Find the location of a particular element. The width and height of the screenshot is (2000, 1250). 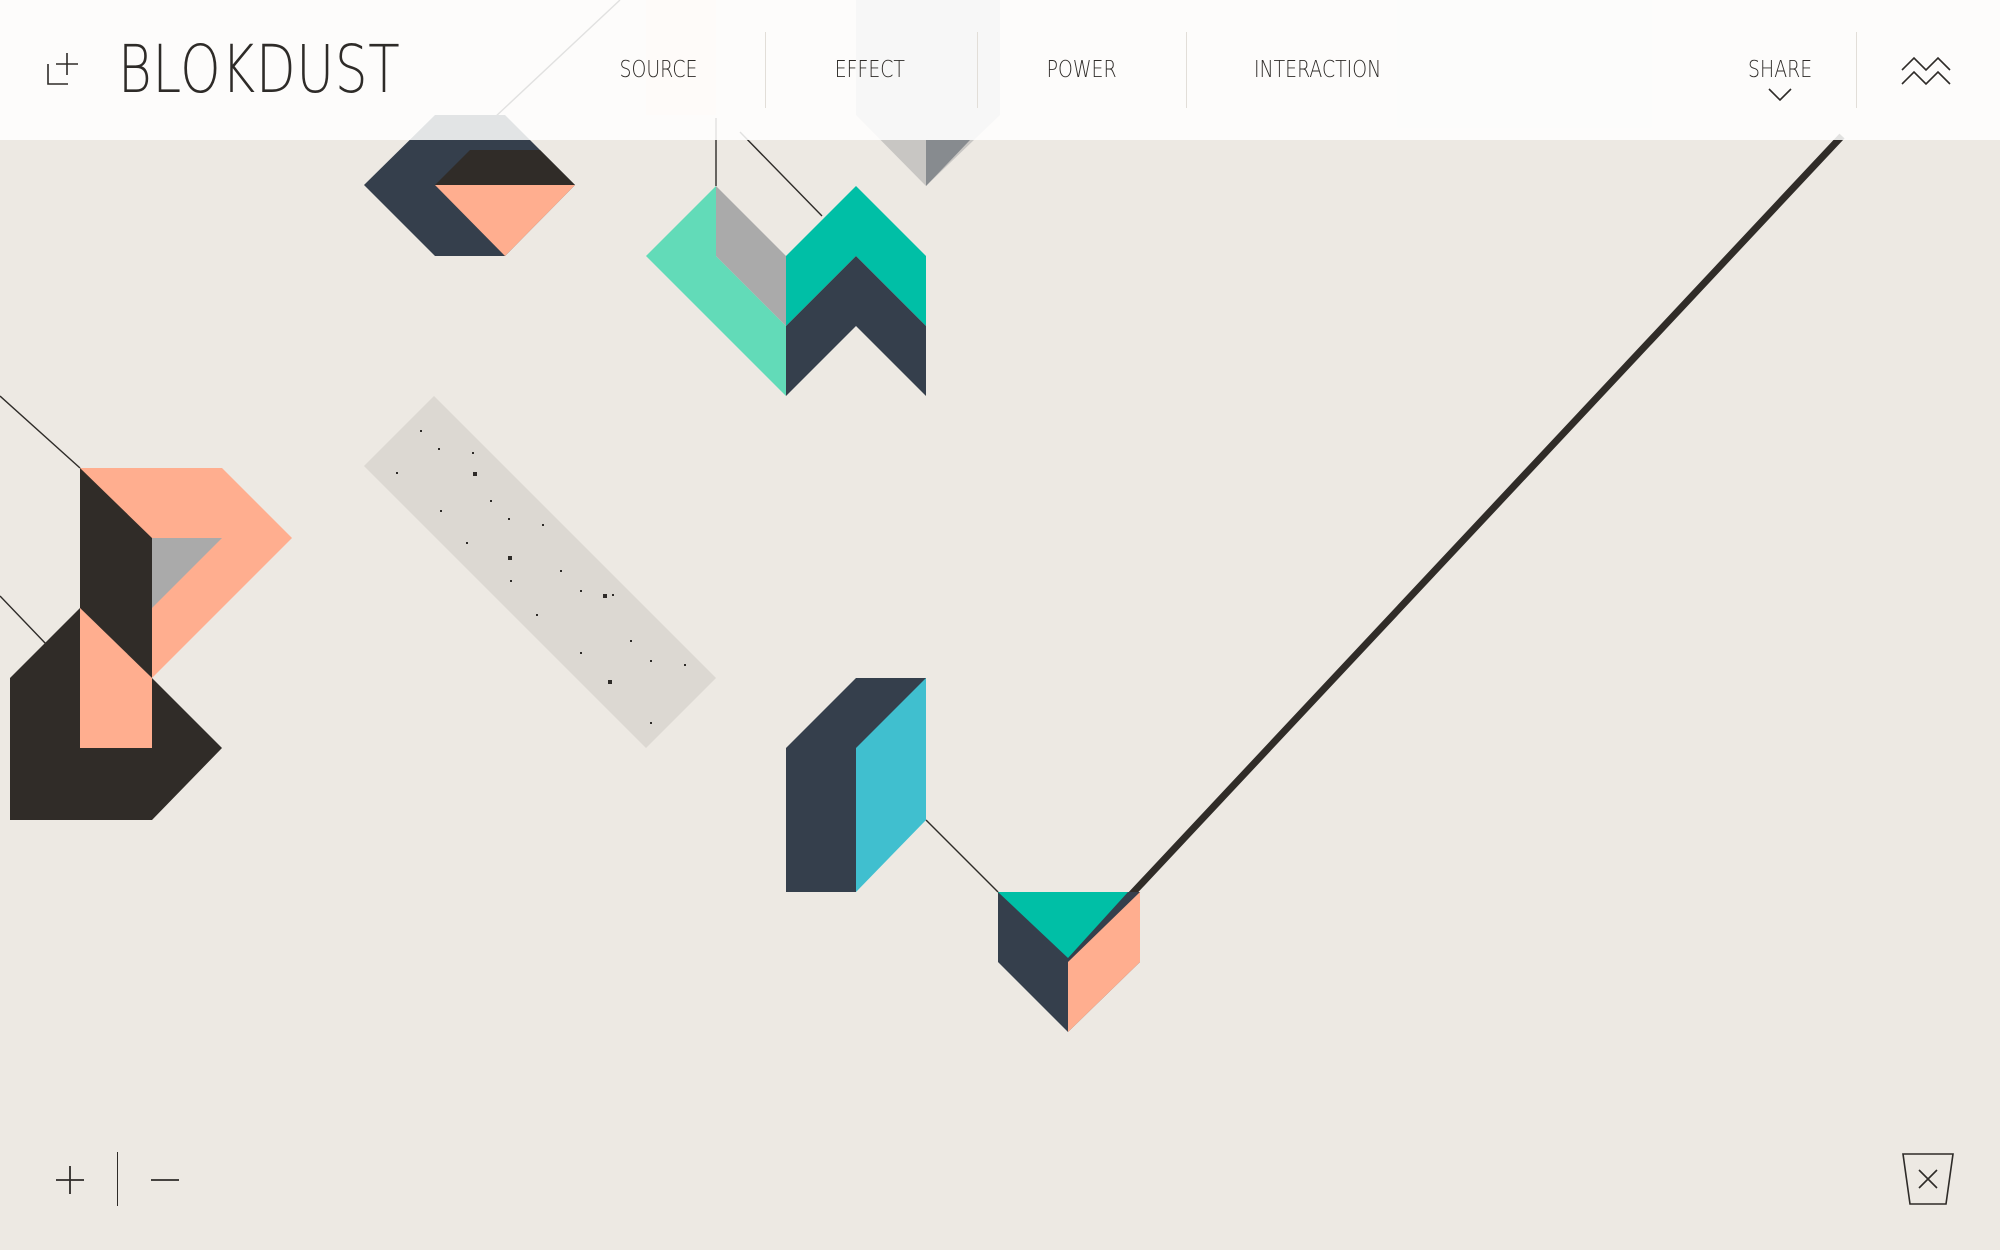

tab-power: POWER is located at coordinates (1082, 70).